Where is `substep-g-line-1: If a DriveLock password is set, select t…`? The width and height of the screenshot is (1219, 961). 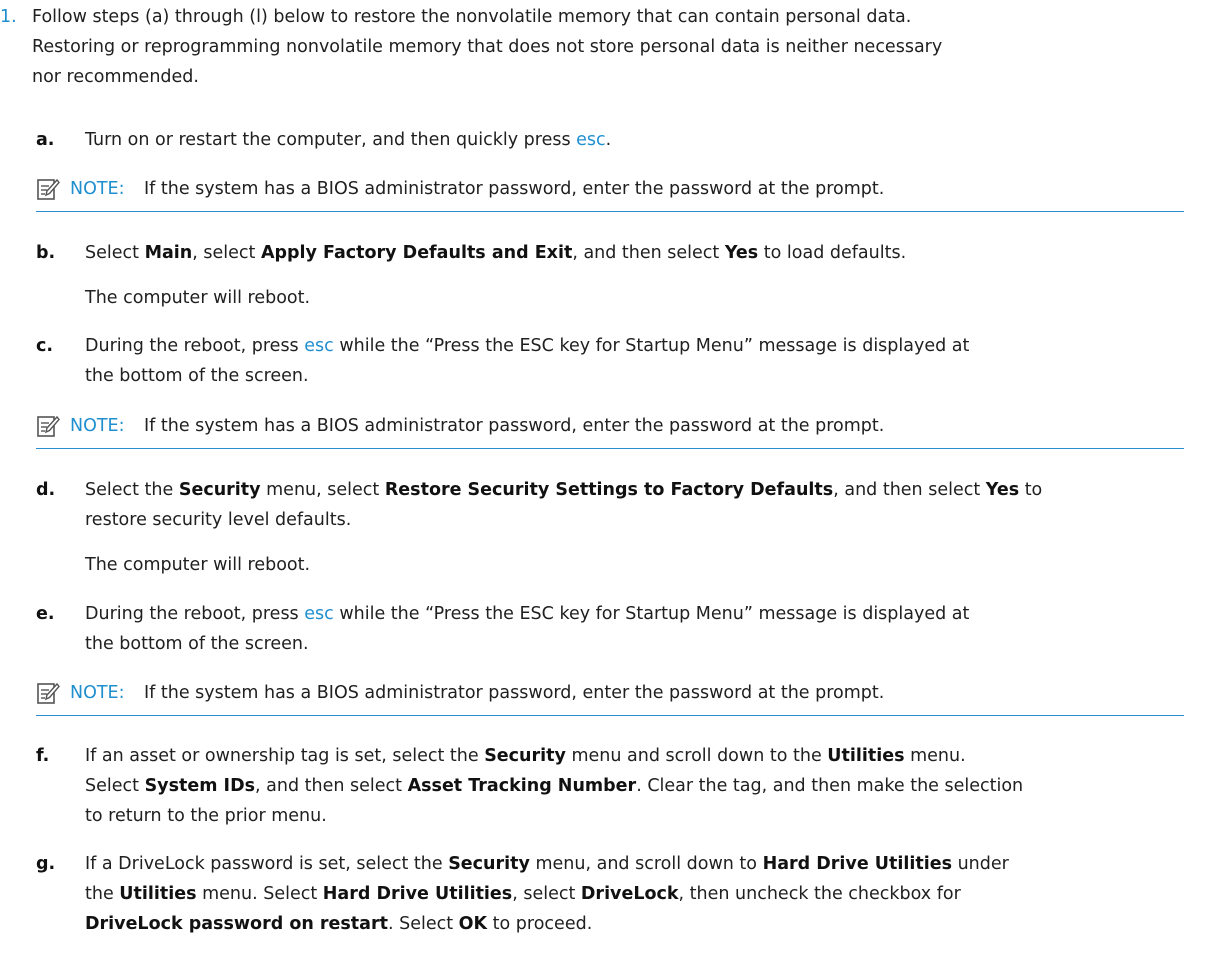
substep-g-line-1: If a DriveLock password is set, select t… is located at coordinates (547, 864).